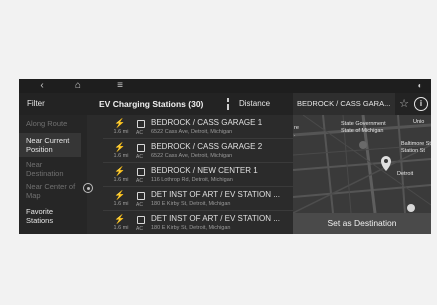  What do you see at coordinates (204, 170) in the screenshot?
I see `station-name: BEDROCK / NEW CENTER 1` at bounding box center [204, 170].